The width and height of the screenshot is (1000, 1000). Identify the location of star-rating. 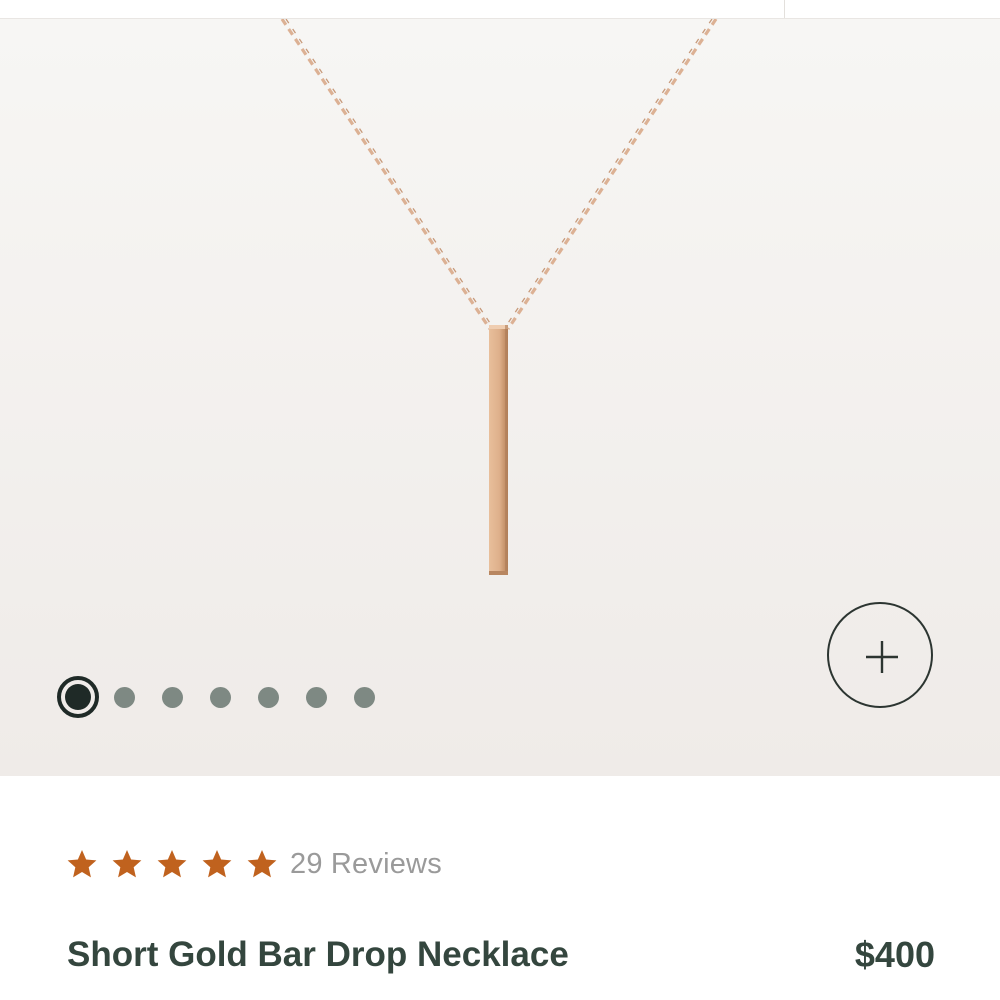
(178, 864).